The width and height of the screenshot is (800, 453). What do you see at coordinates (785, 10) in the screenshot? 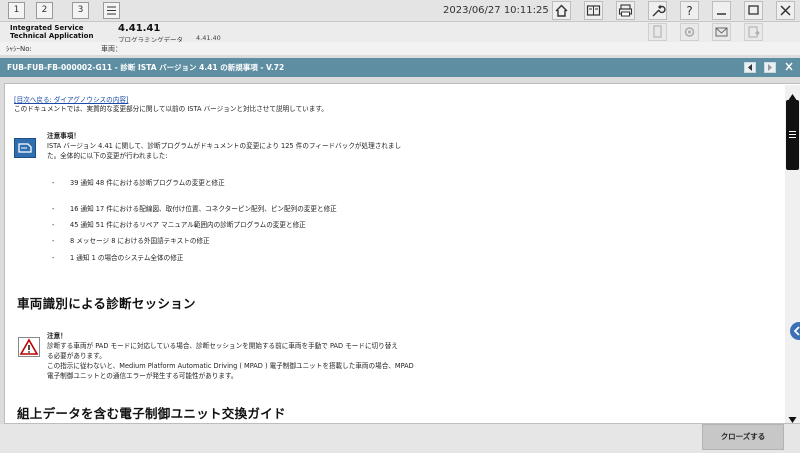
I see `close-window-icon` at bounding box center [785, 10].